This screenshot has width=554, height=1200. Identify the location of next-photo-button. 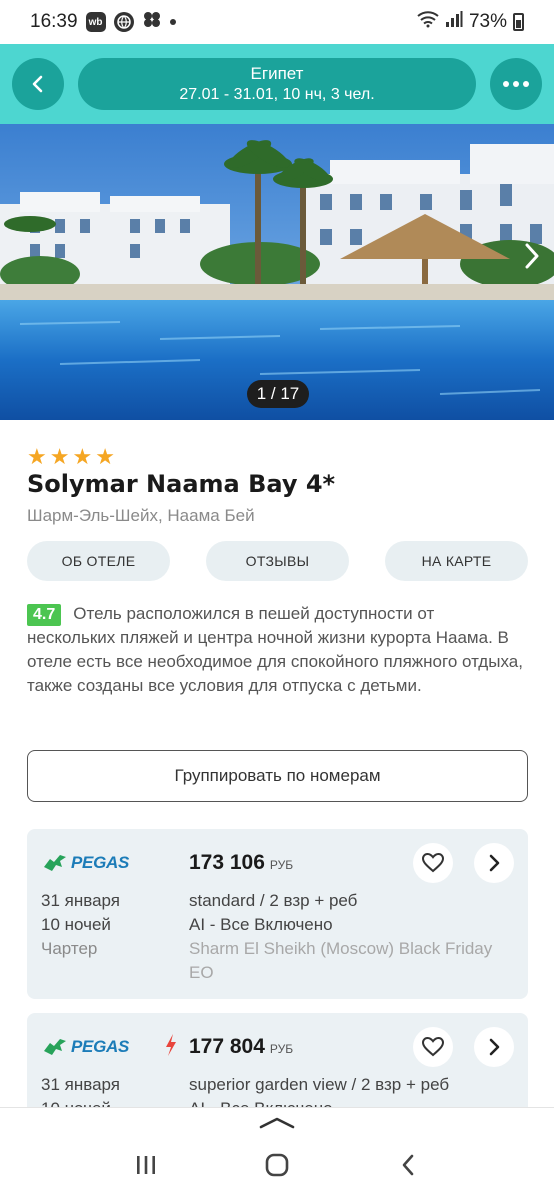
(532, 256).